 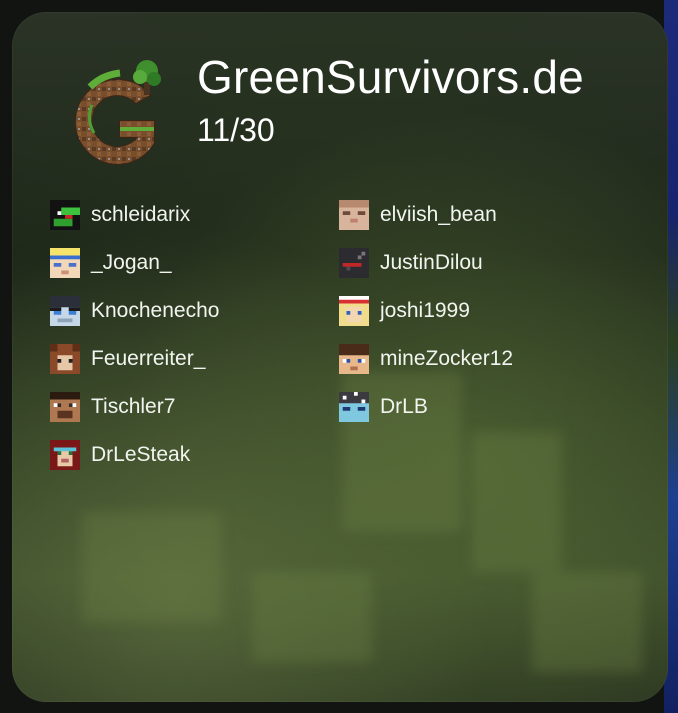 I want to click on player-name: DrLeSteak, so click(x=141, y=454).